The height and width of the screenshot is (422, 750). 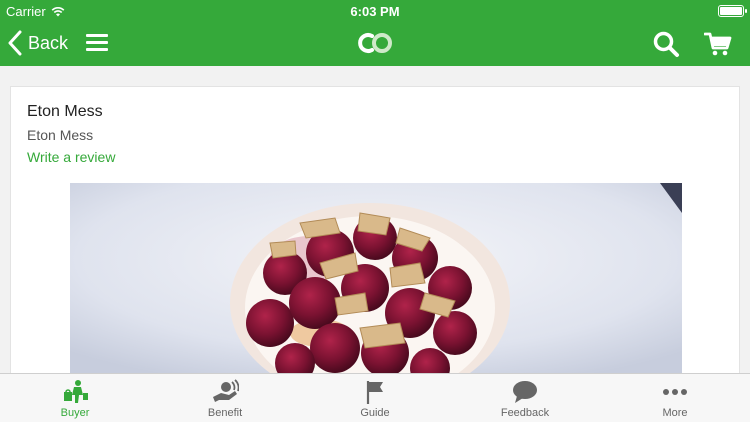 I want to click on app-logo, so click(x=375, y=43).